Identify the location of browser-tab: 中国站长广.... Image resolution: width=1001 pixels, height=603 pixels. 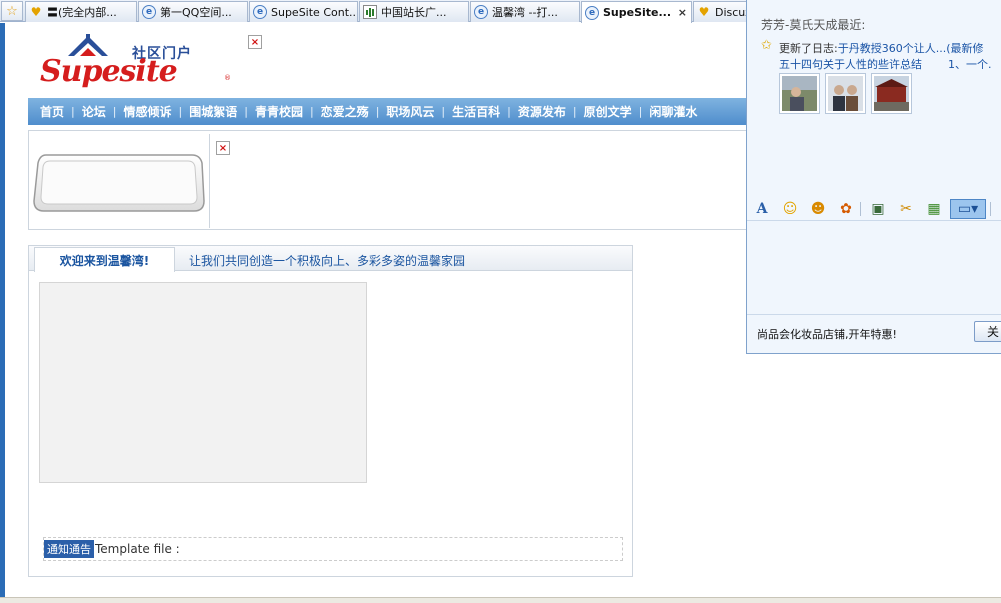
(414, 11).